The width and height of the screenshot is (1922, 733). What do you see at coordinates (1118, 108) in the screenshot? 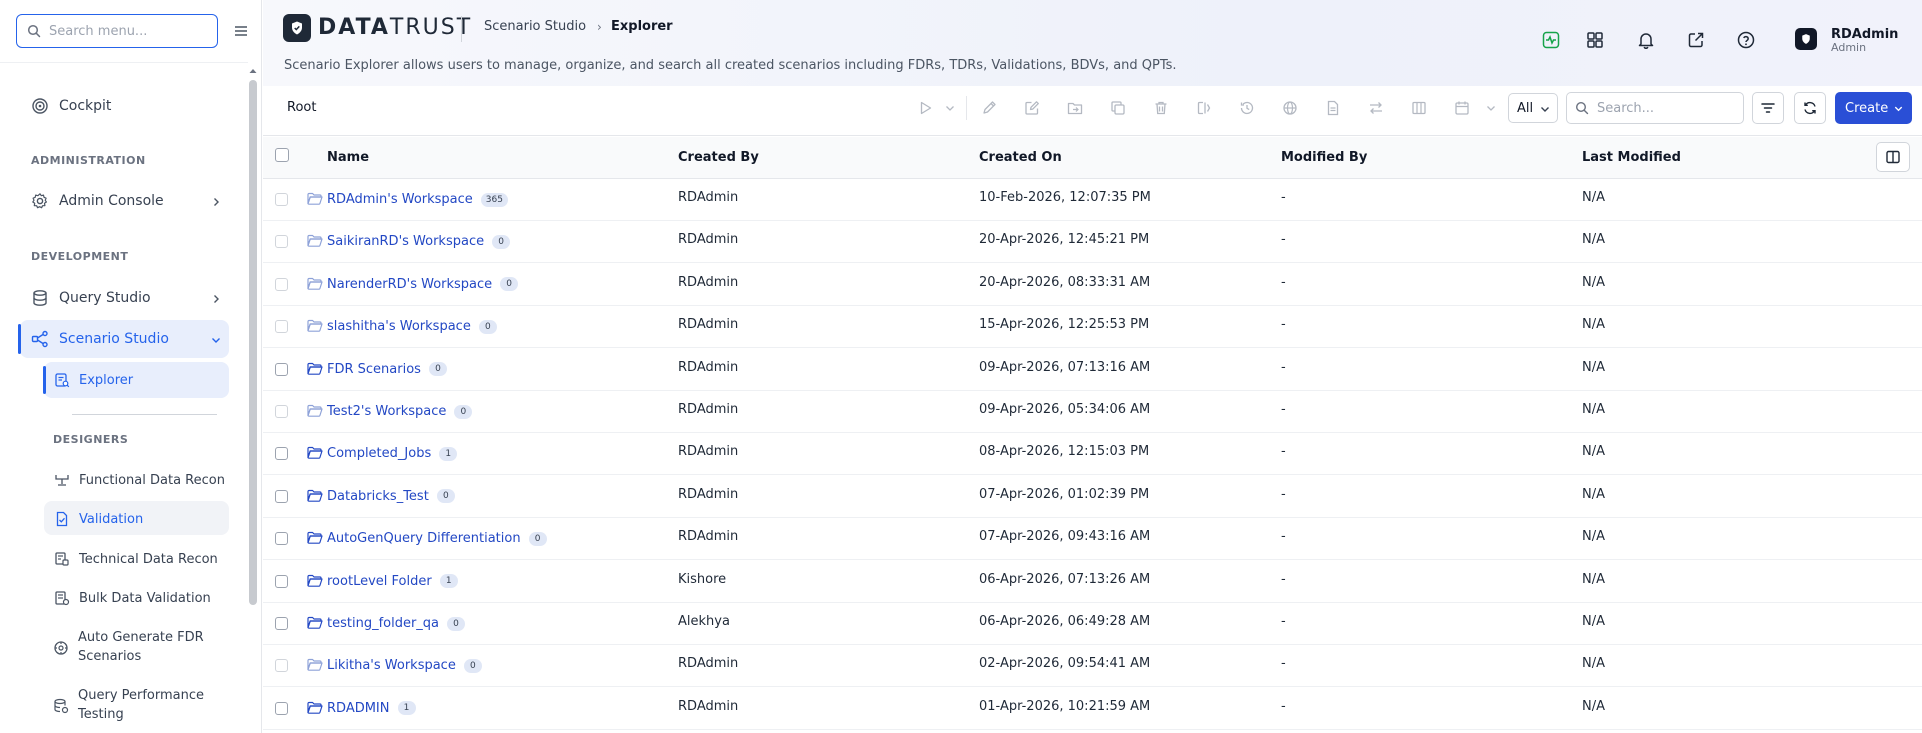
I see `copy-button` at bounding box center [1118, 108].